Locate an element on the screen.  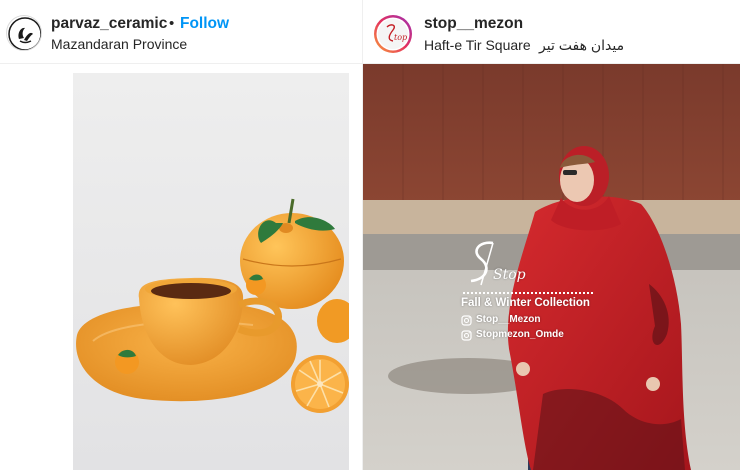
stop-logo-icon: top is located at coordinates (393, 34).